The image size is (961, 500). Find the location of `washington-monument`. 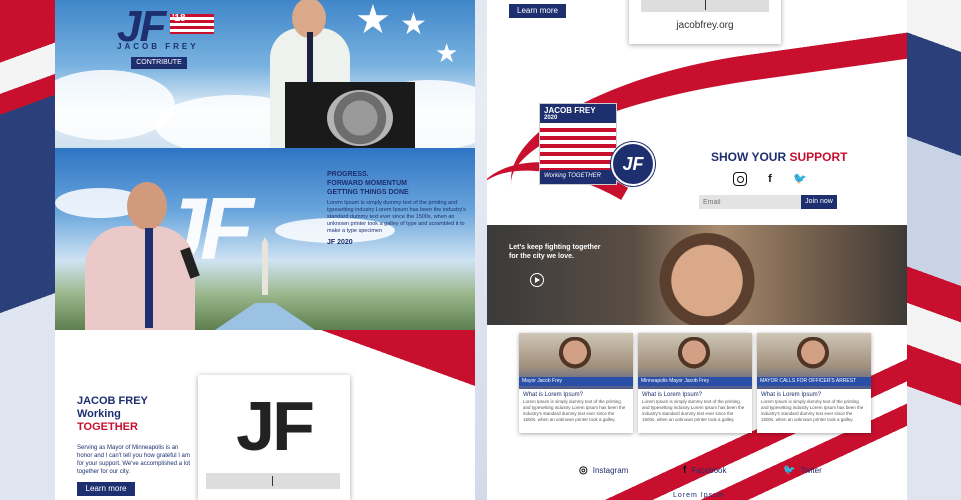

washington-monument is located at coordinates (265, 266).